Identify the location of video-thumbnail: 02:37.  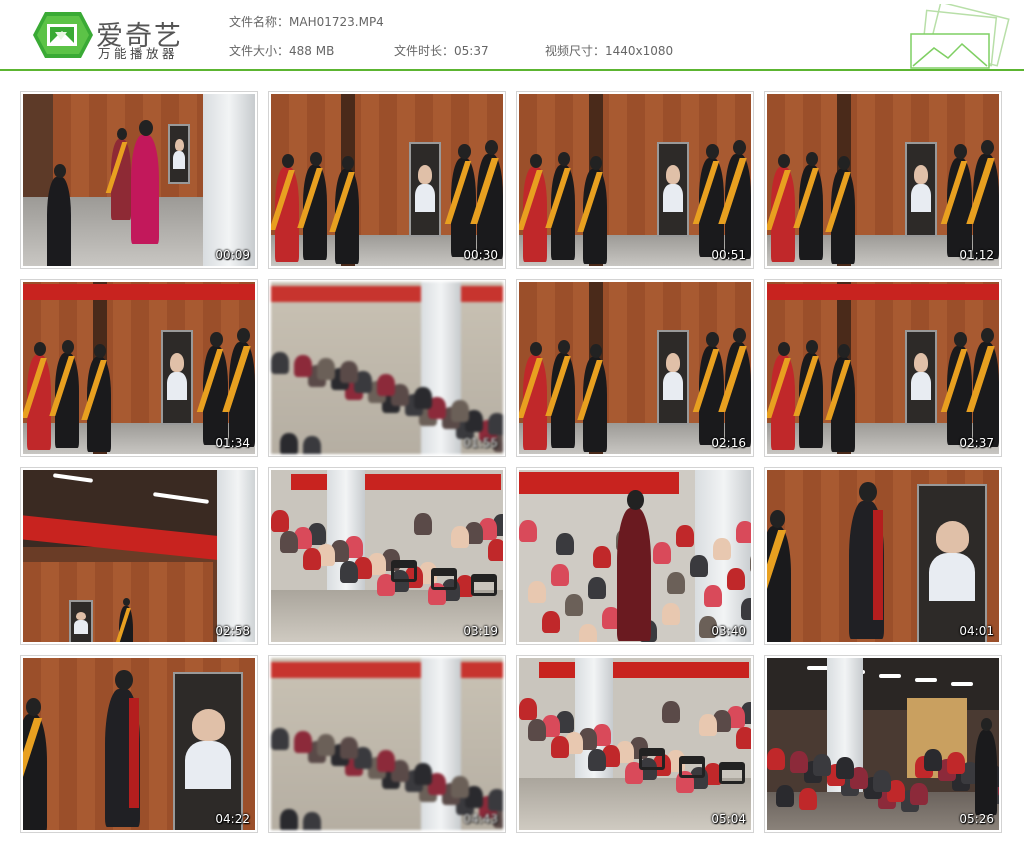
(883, 368).